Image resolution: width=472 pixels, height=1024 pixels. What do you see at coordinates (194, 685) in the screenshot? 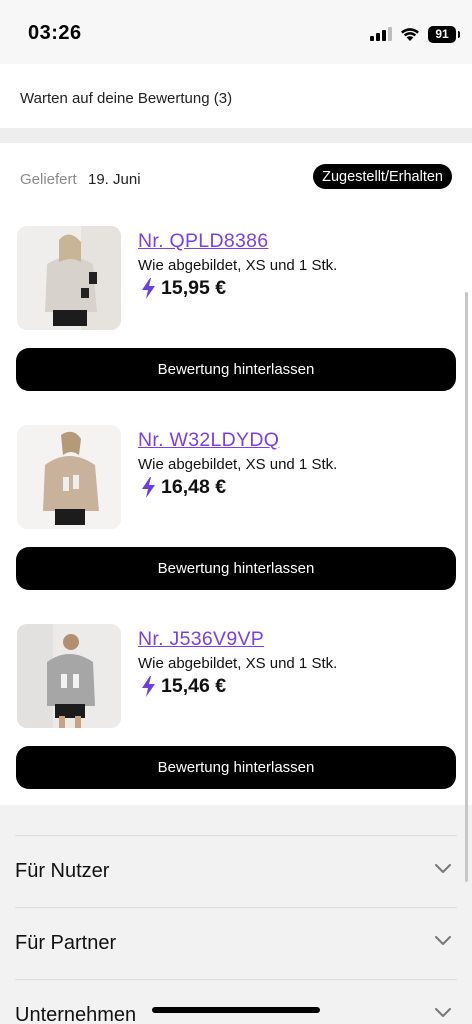
I see `item-price: 15,46 €` at bounding box center [194, 685].